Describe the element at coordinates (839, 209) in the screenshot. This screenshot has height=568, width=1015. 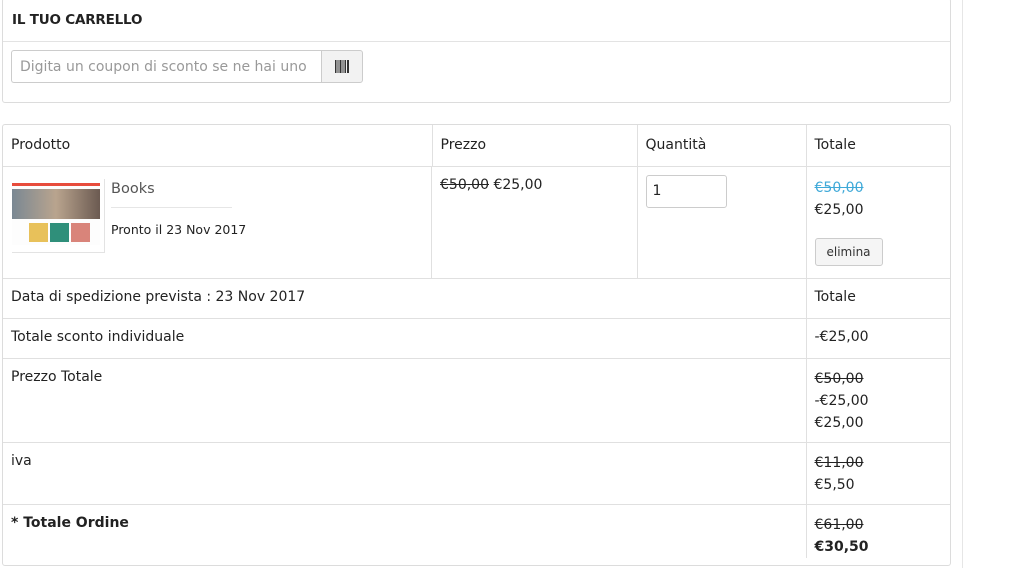
I see `item-total-new: €25,00` at that location.